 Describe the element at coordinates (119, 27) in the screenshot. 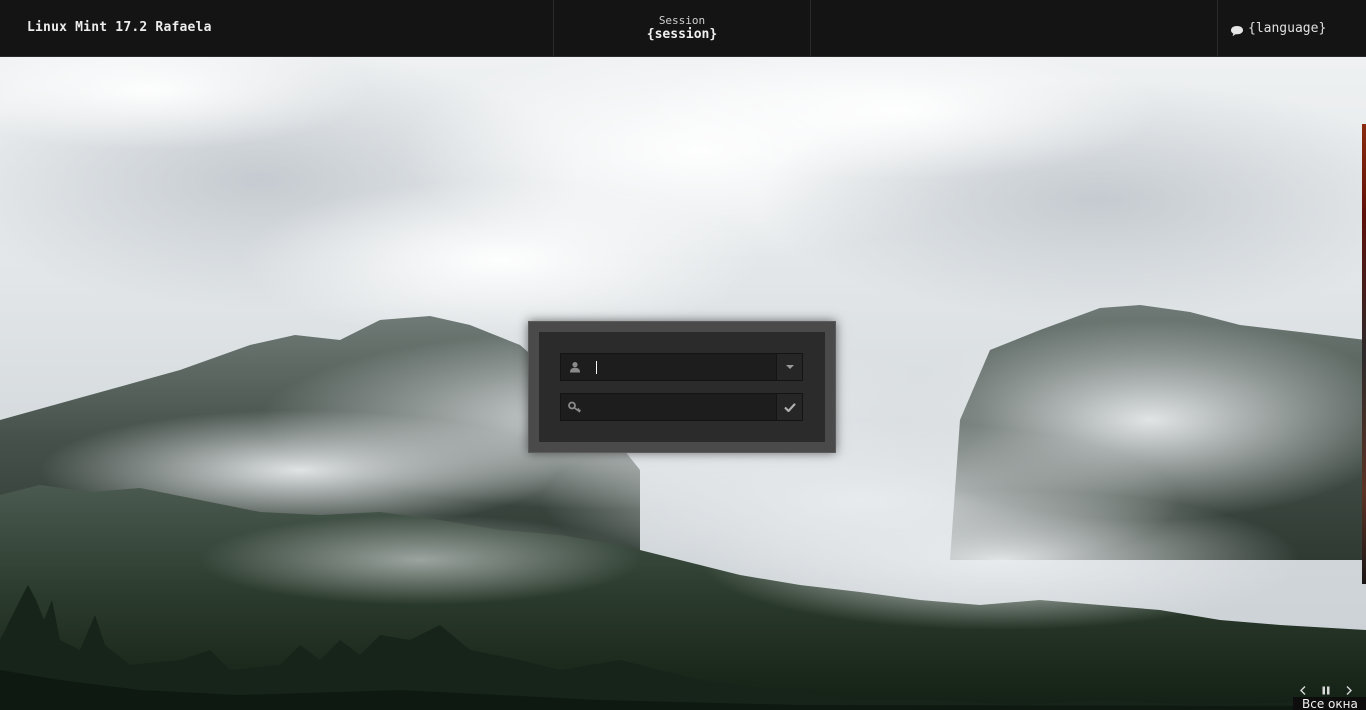

I see `hostname-label: Linux Mint 17.2 Rafaela` at that location.